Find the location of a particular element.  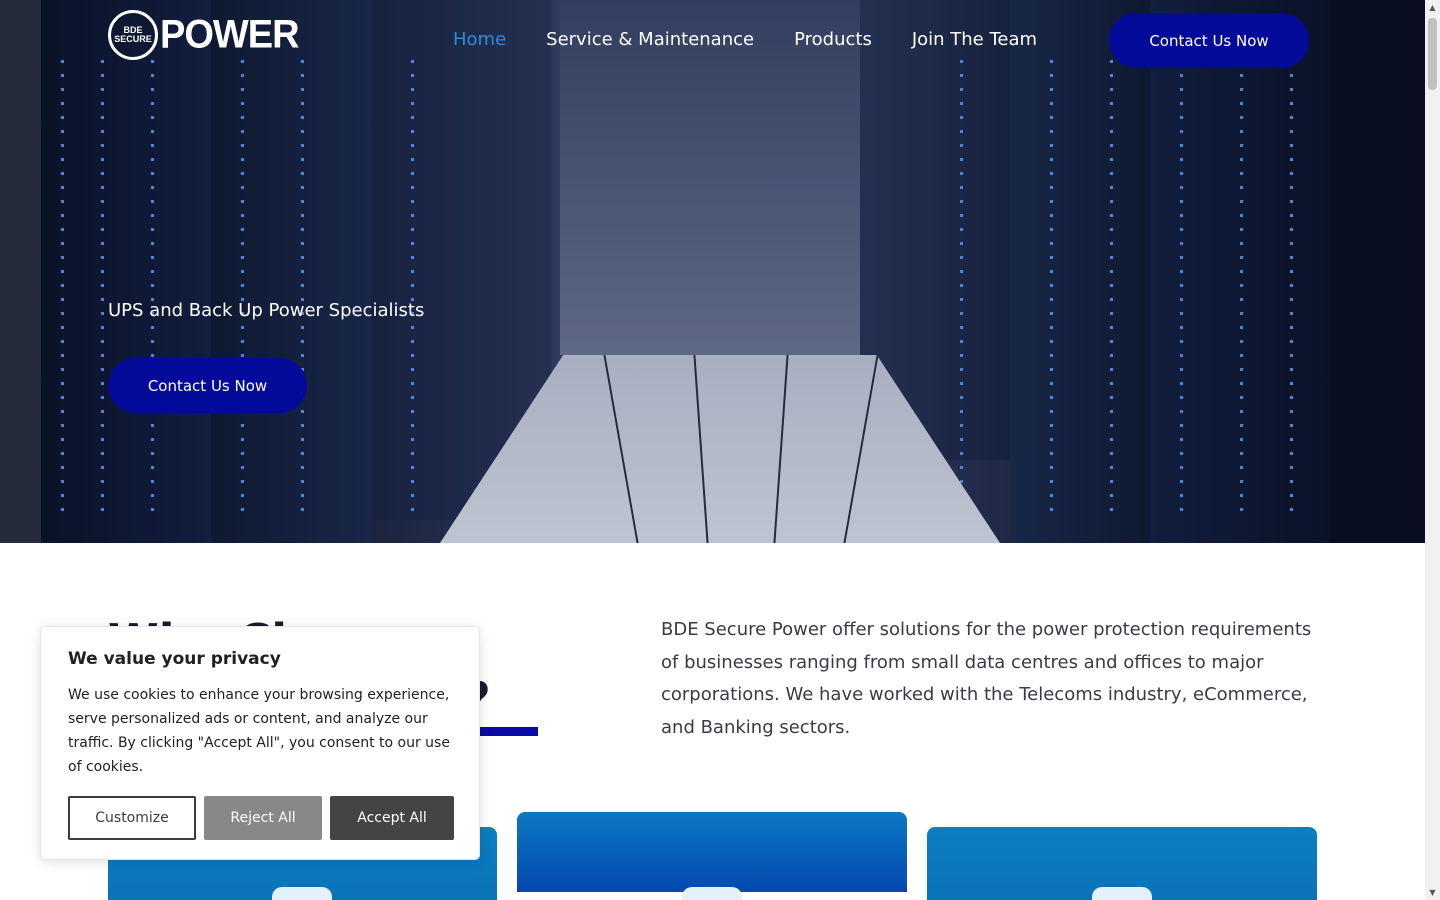

nav-service-maintenance: Service & Maintenance is located at coordinates (650, 40).